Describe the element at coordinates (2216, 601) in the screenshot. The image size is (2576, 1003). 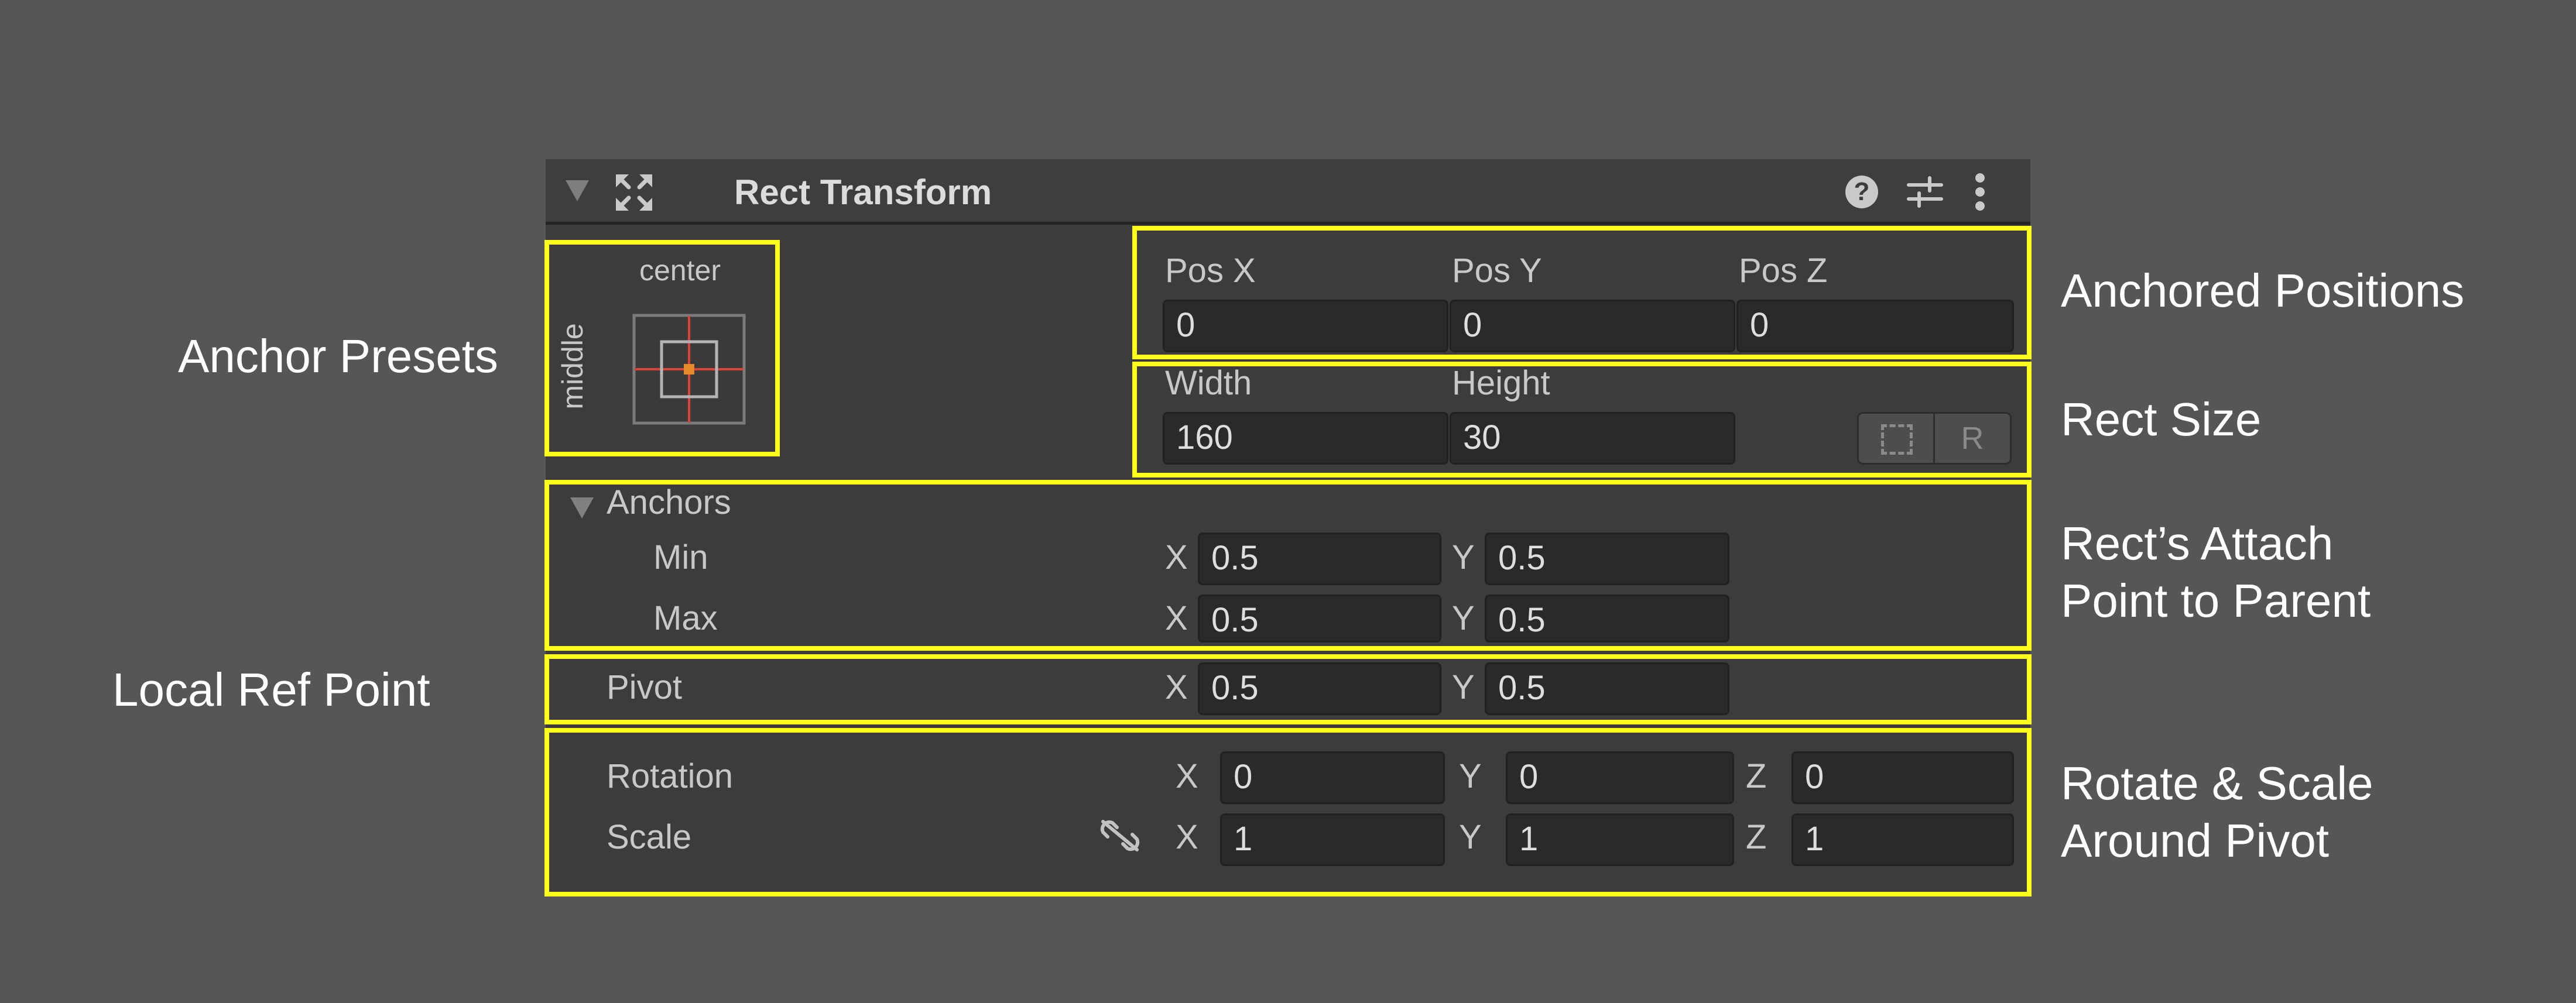
I see `annotation-attach-line2: Point to Parent` at that location.